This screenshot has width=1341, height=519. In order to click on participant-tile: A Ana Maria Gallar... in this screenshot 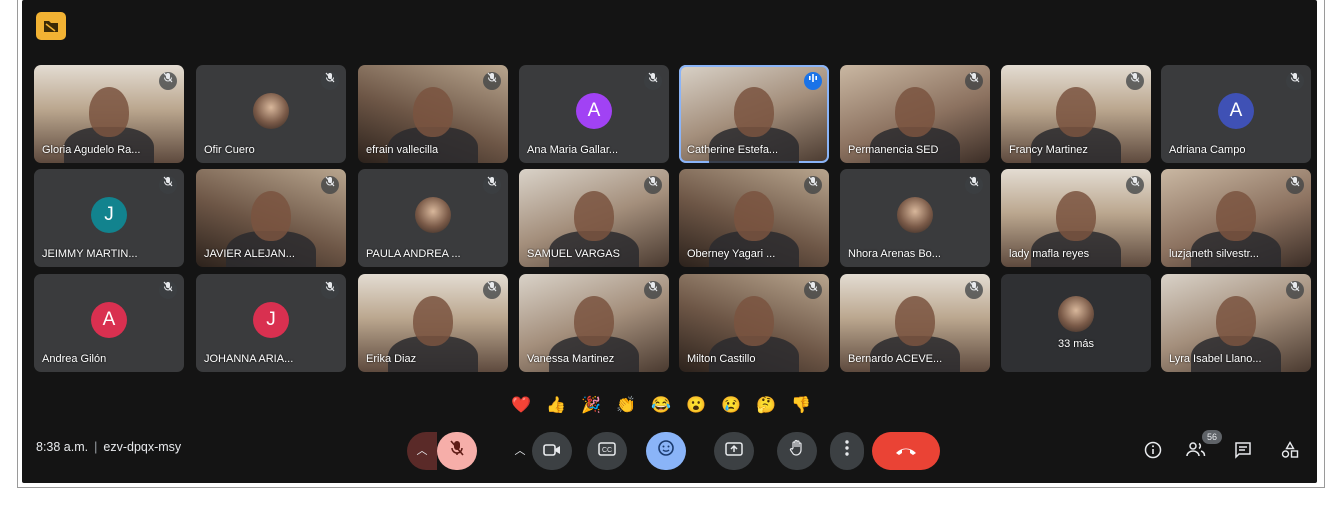, I will do `click(594, 114)`.